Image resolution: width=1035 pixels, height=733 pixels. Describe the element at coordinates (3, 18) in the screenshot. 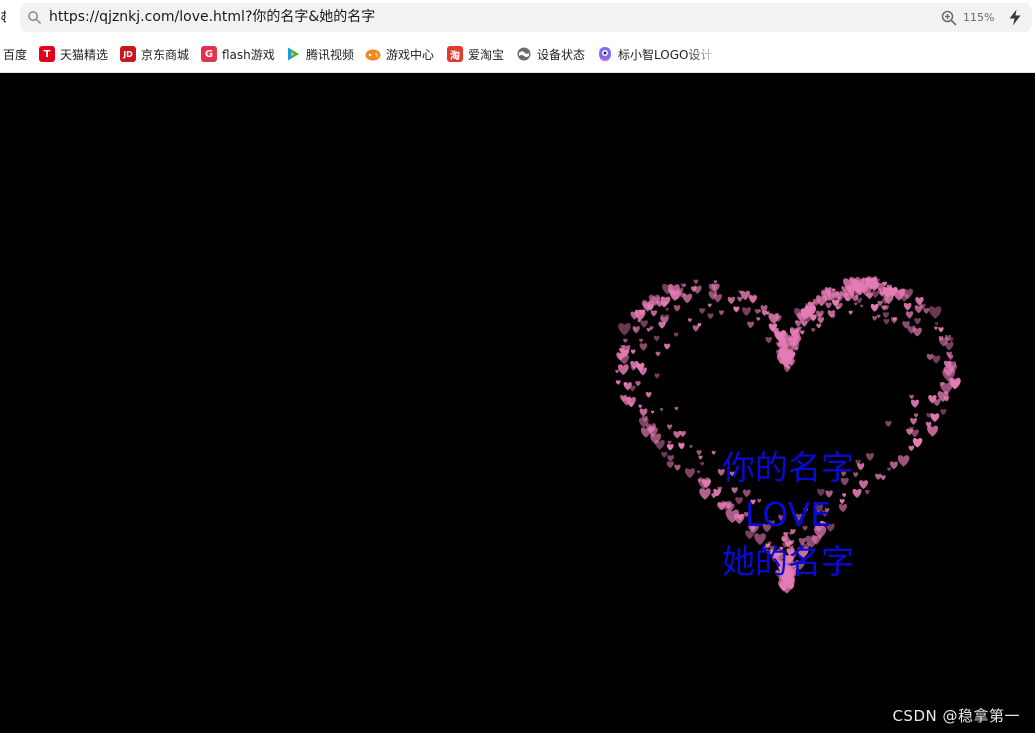

I see `home-icon: む` at that location.